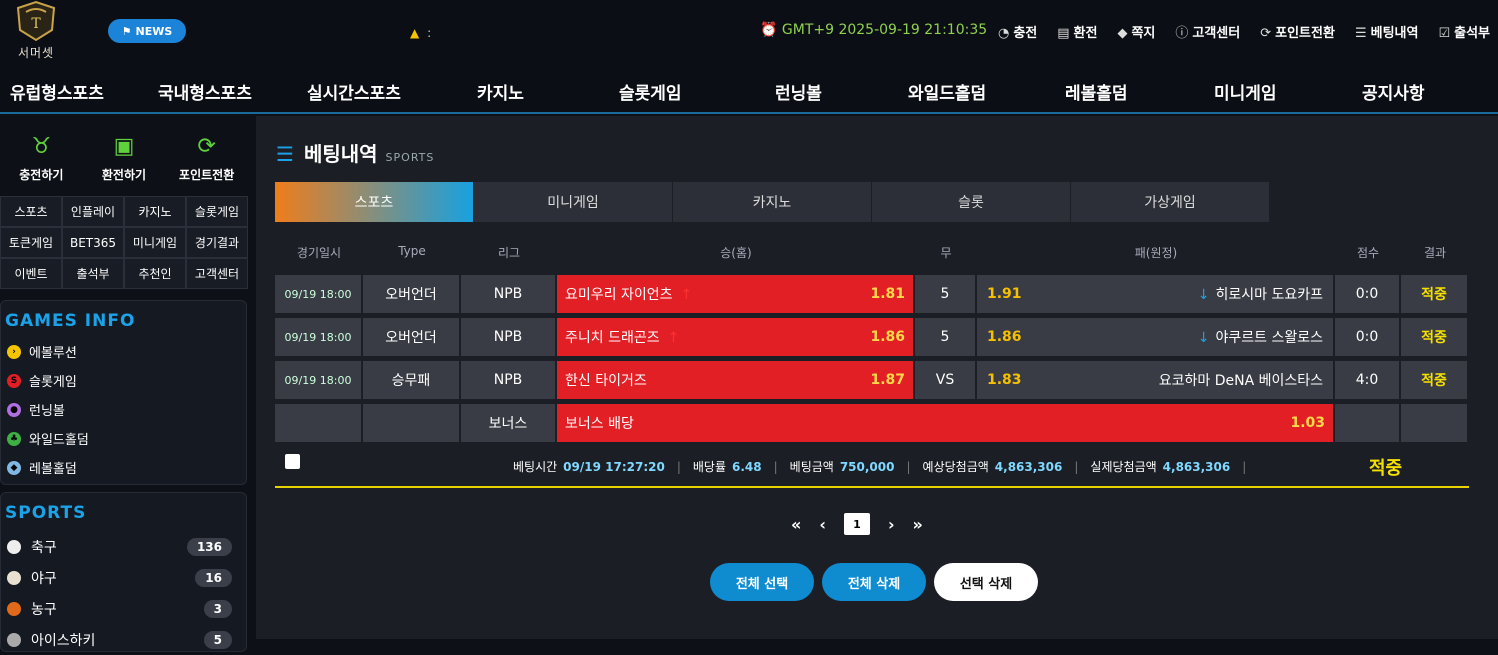 This screenshot has height=655, width=1498. What do you see at coordinates (155, 211) in the screenshot?
I see `sidebar-menu-item: 카지노` at bounding box center [155, 211].